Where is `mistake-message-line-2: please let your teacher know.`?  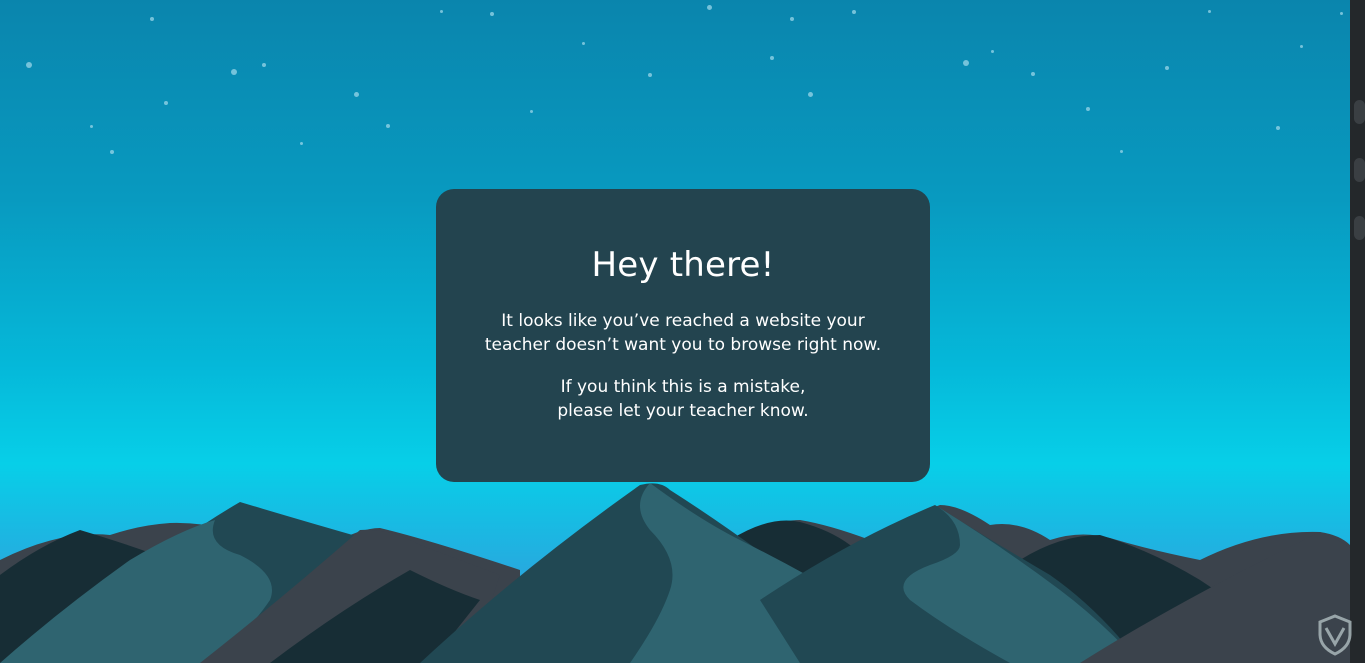 mistake-message-line-2: please let your teacher know. is located at coordinates (683, 411).